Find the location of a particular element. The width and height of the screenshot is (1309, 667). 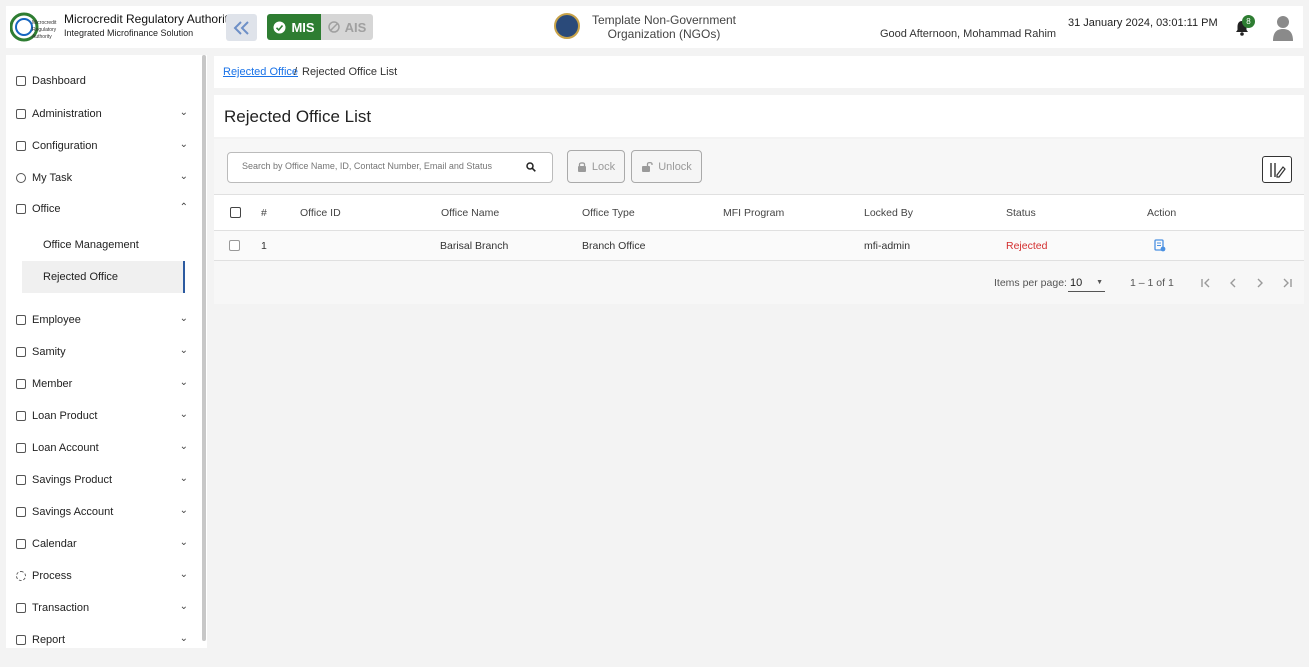

sidebar-item-label: Transaction is located at coordinates (61, 608).